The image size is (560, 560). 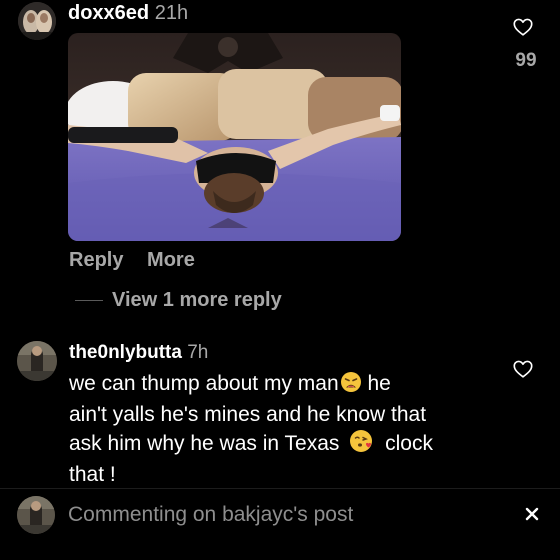 I want to click on view-replies-label: View 1 more reply, so click(x=197, y=300).